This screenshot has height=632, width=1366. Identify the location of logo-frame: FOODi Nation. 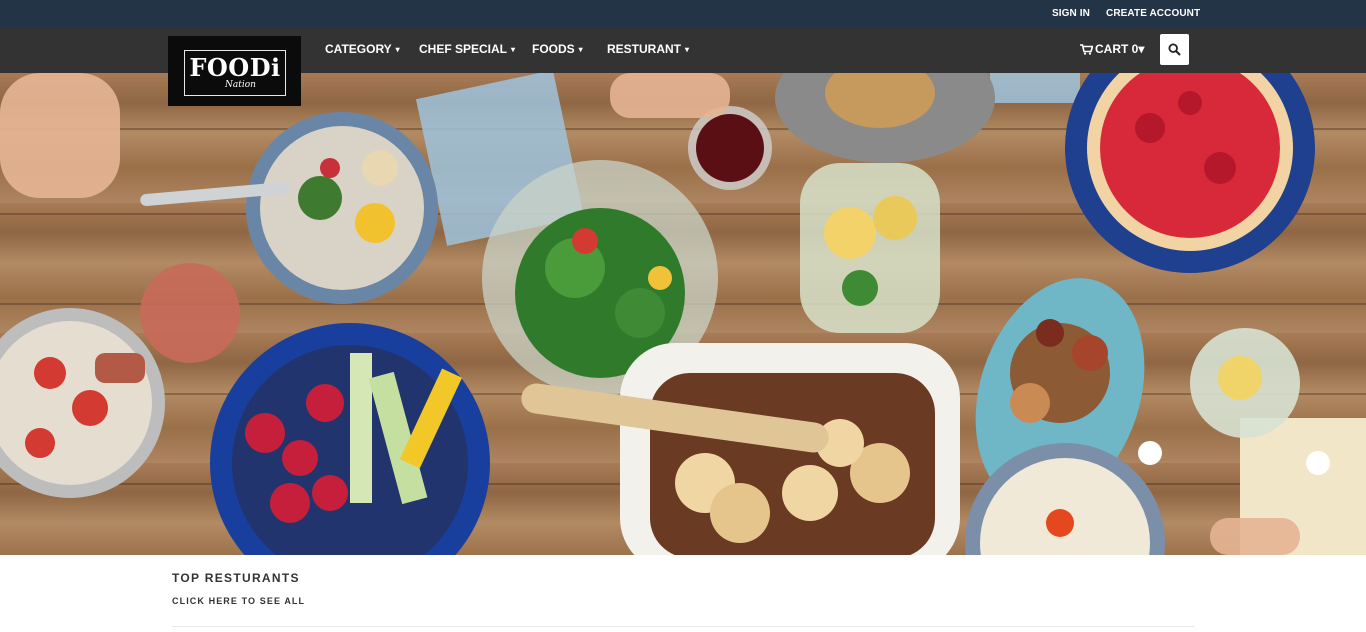
(235, 73).